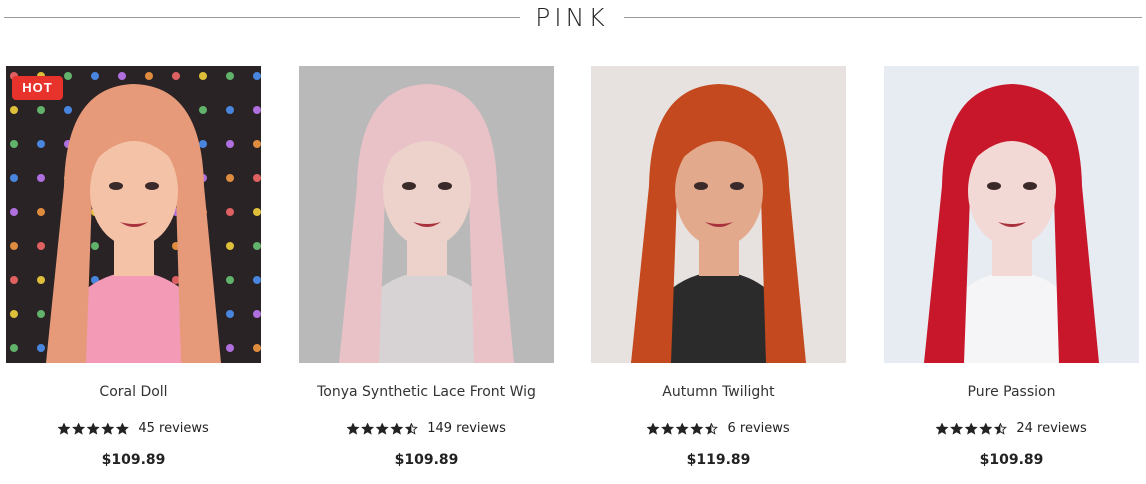 This screenshot has width=1146, height=484. What do you see at coordinates (1011, 428) in the screenshot?
I see `rating-row: 24 reviews` at bounding box center [1011, 428].